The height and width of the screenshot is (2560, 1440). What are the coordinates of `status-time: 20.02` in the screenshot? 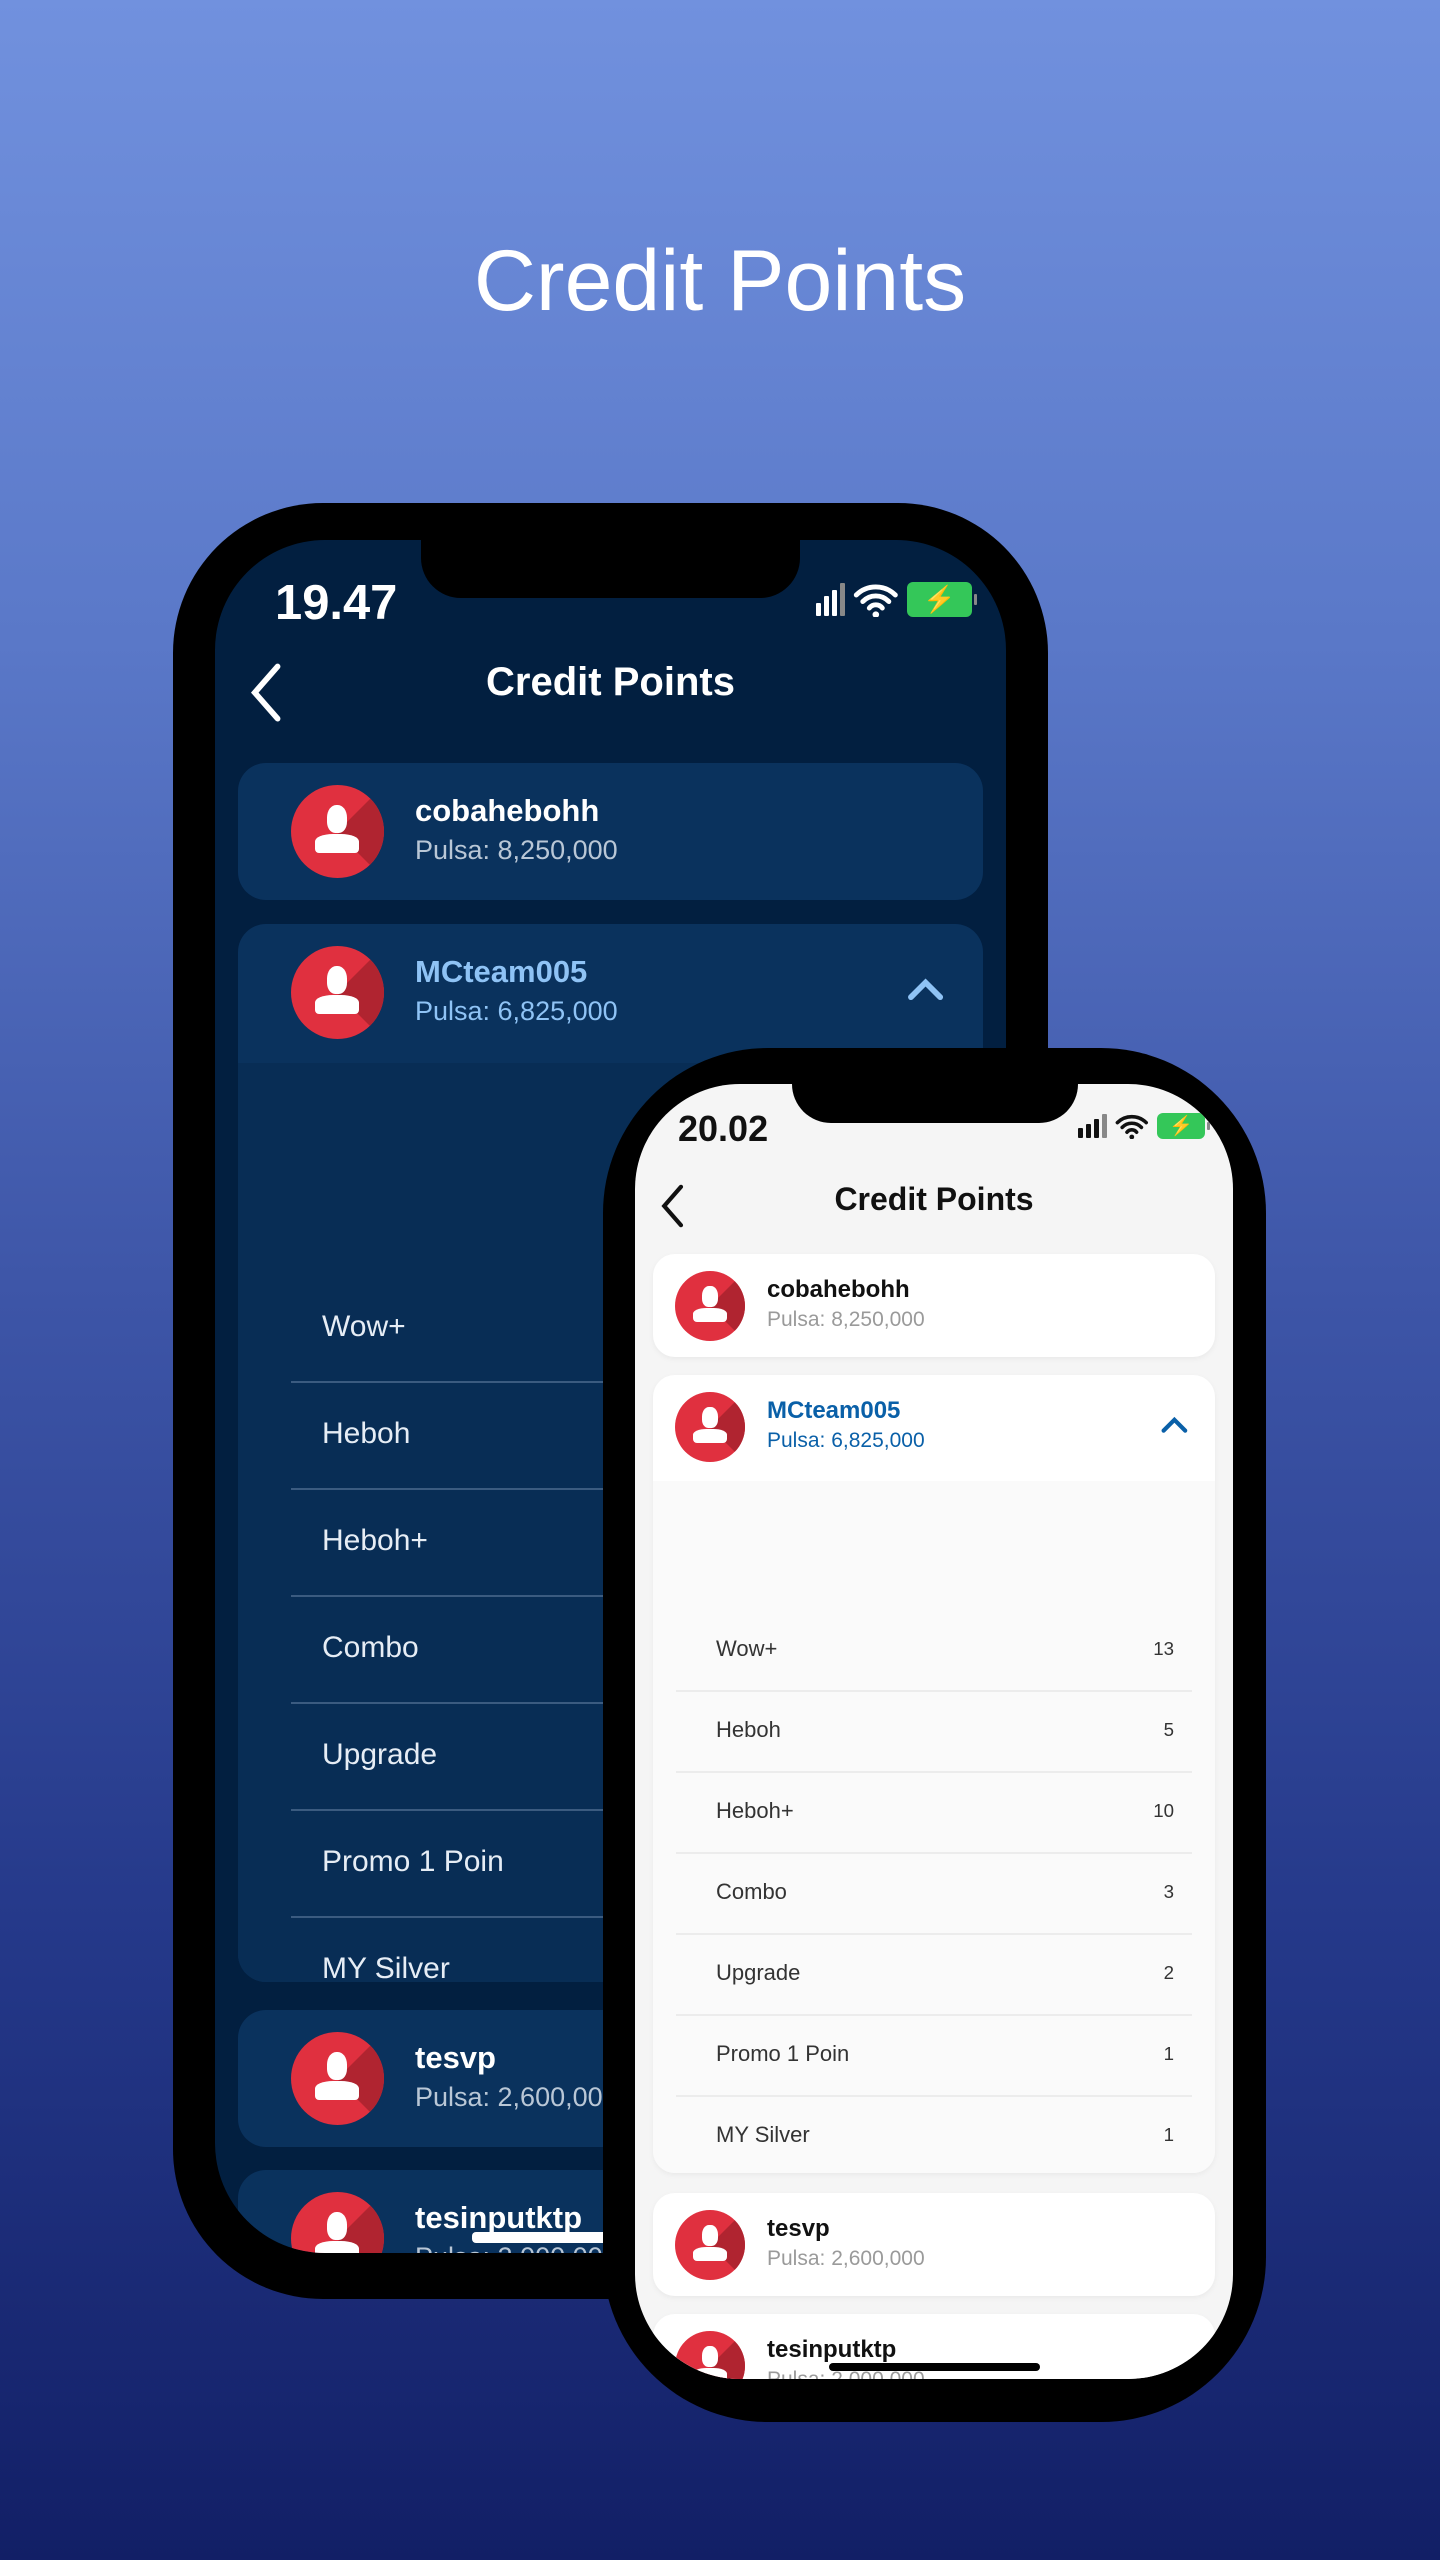 It's located at (723, 1128).